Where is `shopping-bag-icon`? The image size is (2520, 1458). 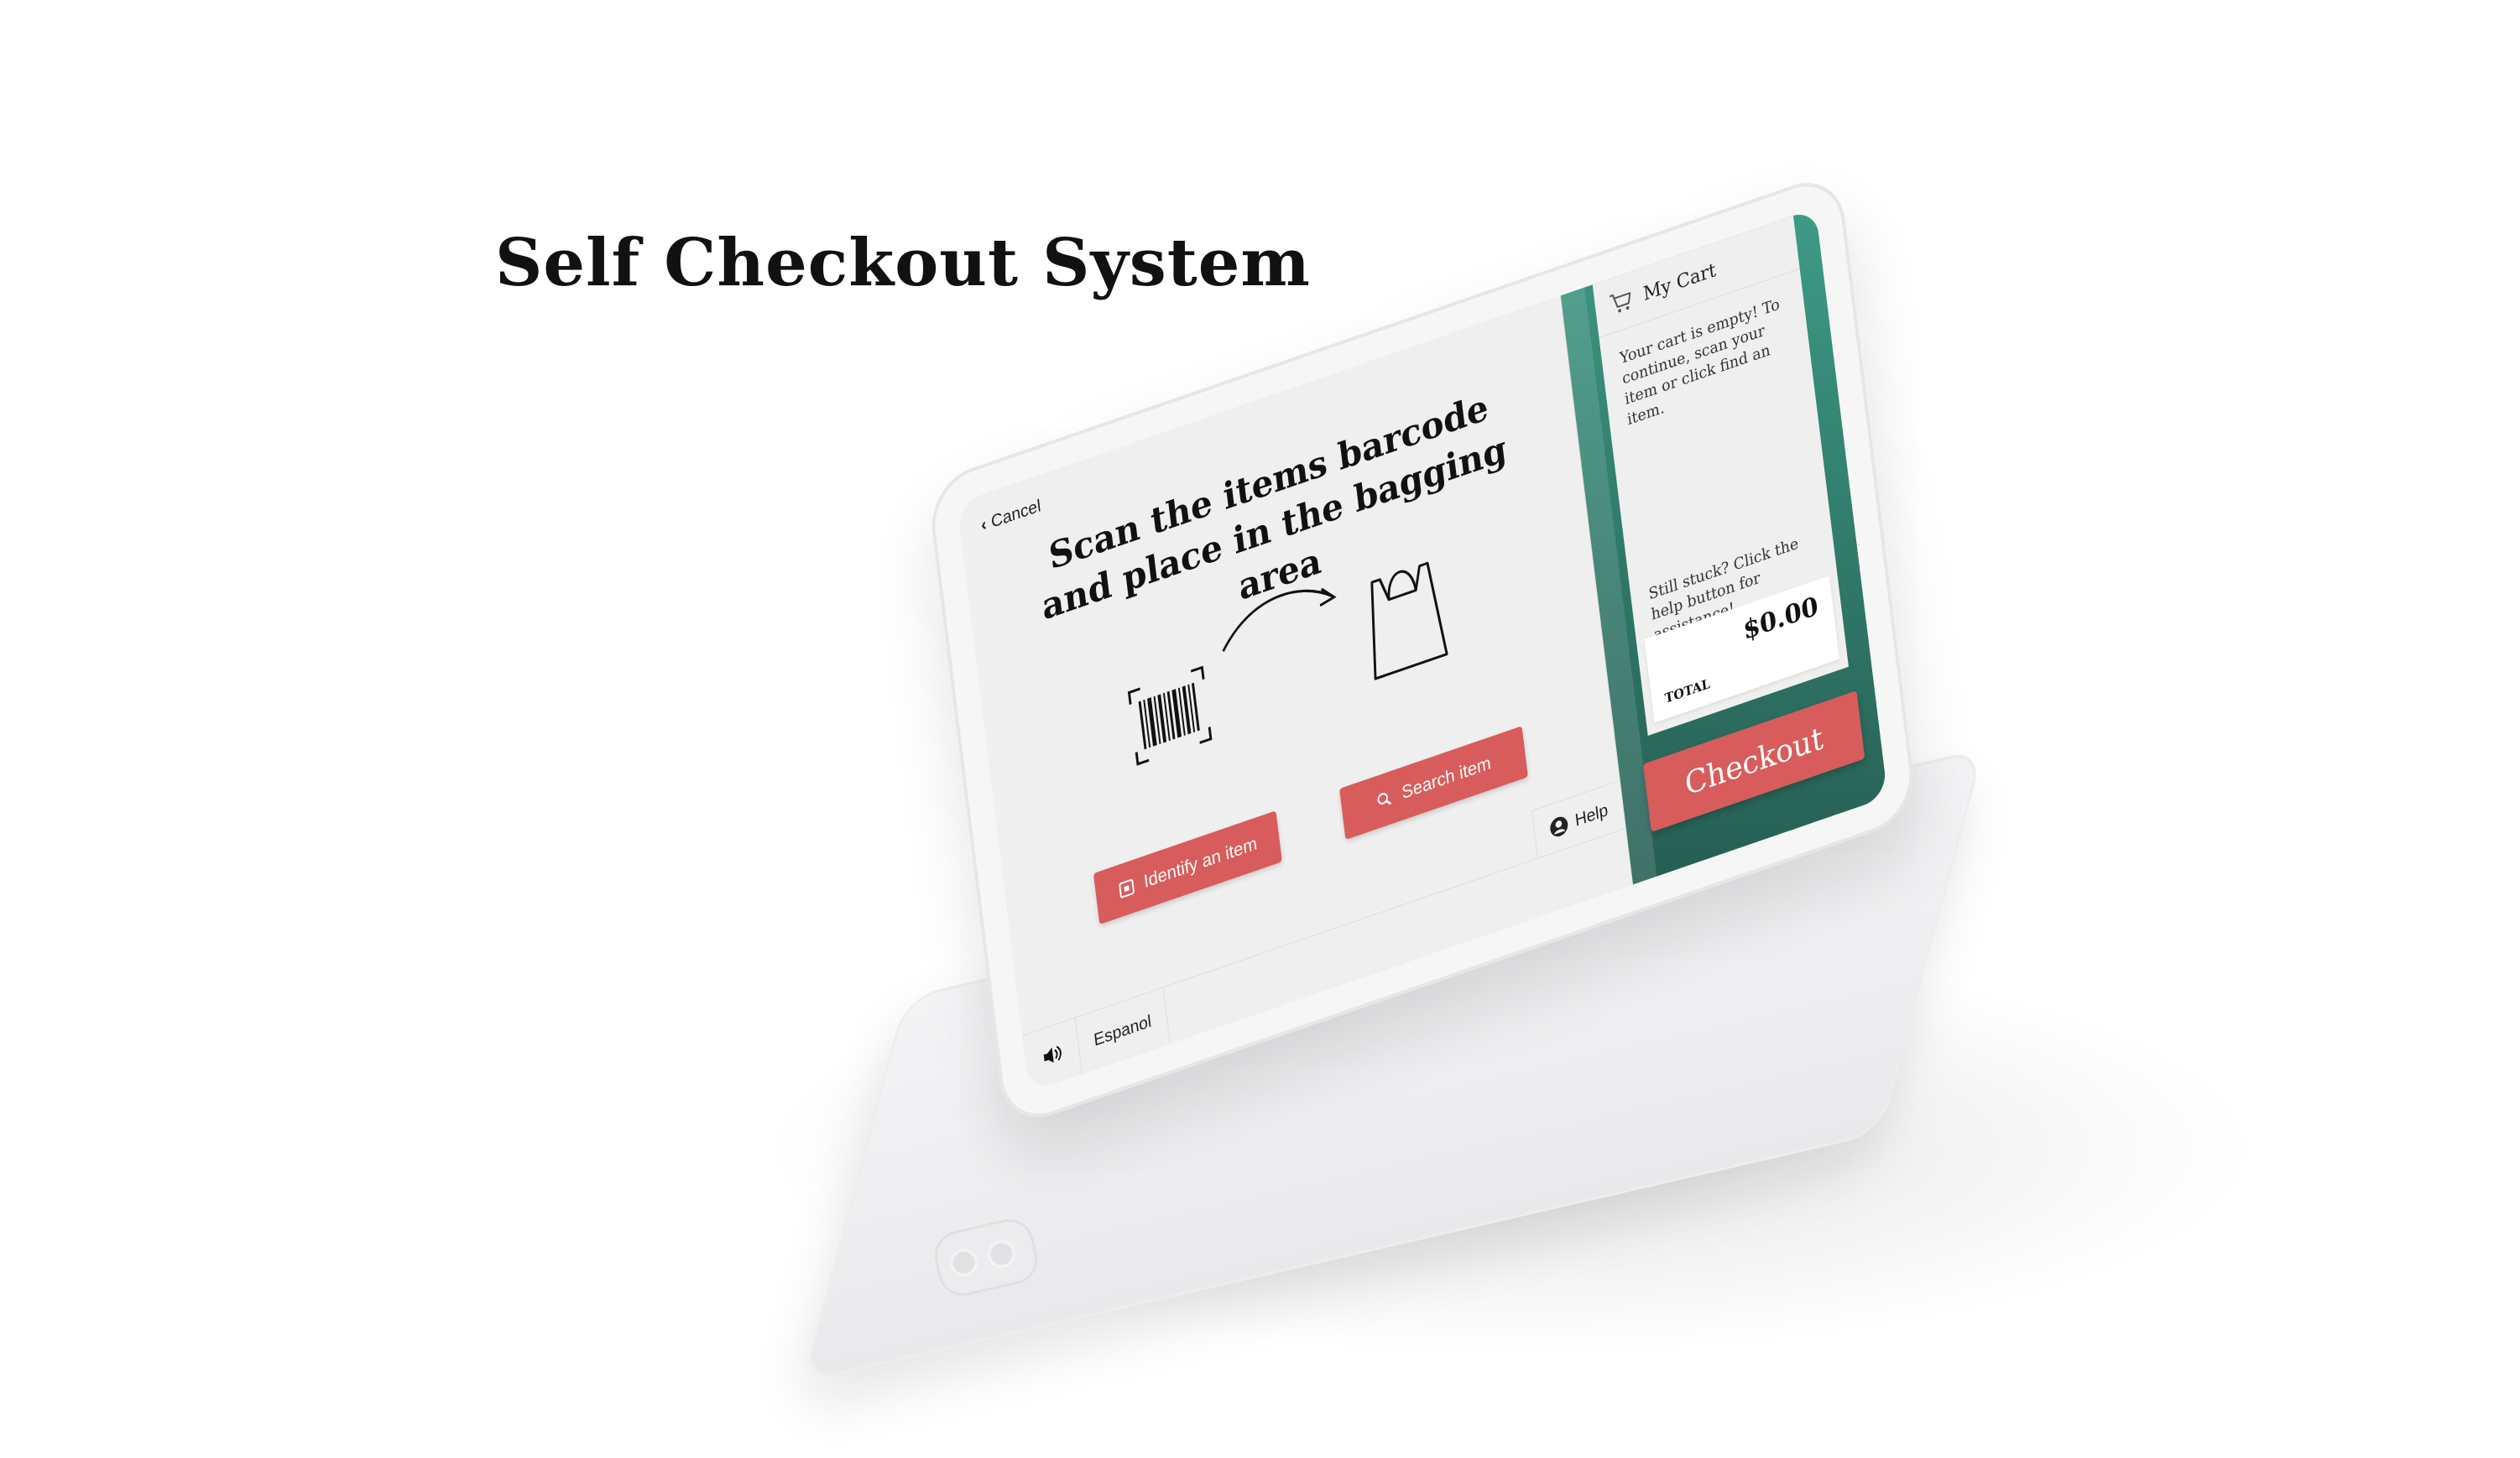 shopping-bag-icon is located at coordinates (1409, 620).